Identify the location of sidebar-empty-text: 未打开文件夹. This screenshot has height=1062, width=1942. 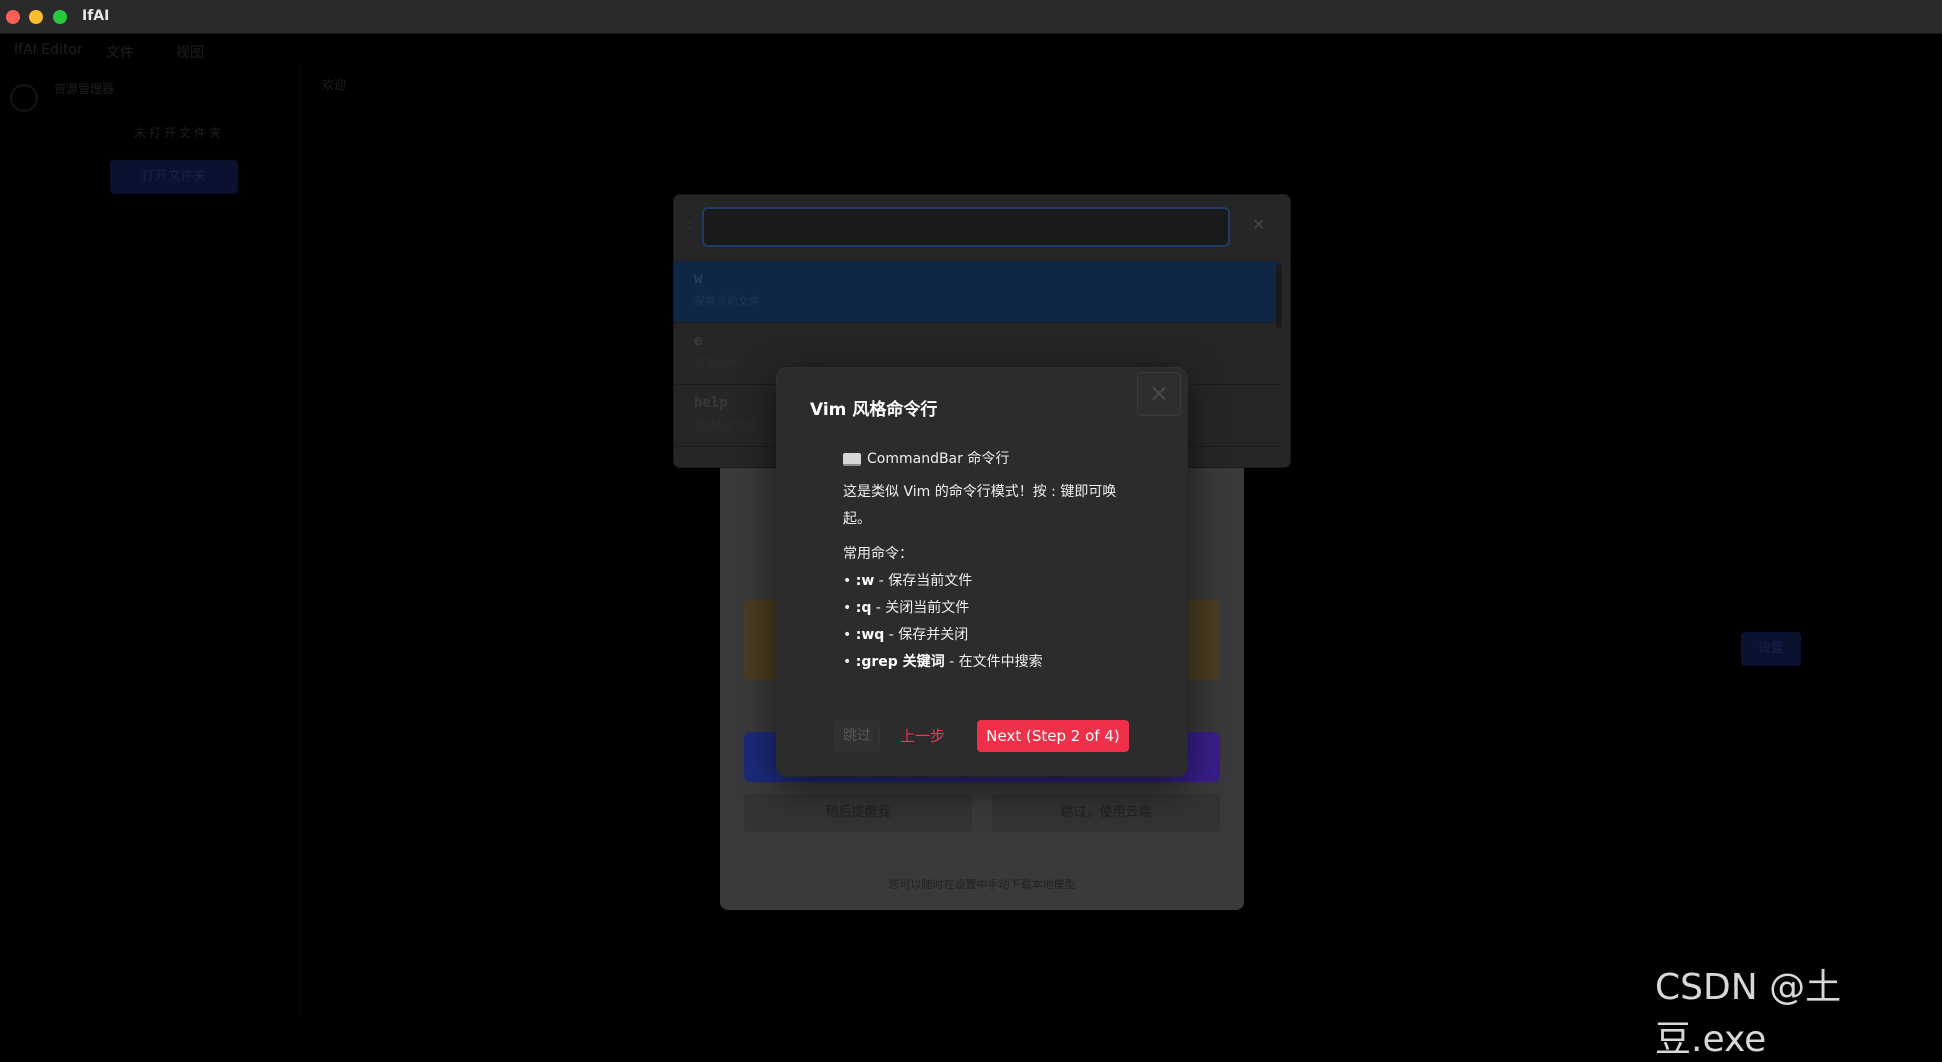
(179, 133).